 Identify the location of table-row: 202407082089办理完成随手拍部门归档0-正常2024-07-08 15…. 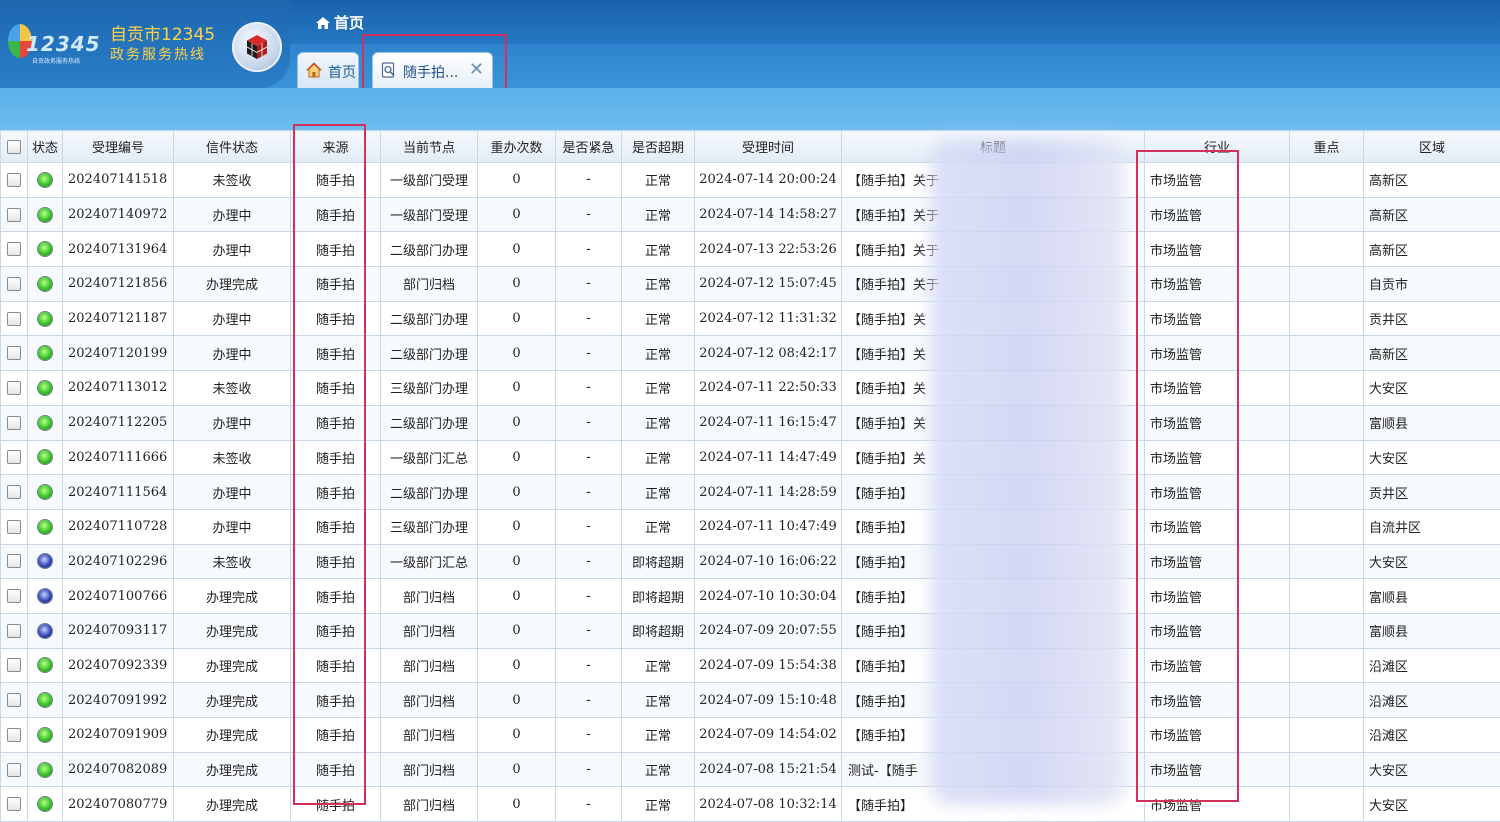
(750, 769).